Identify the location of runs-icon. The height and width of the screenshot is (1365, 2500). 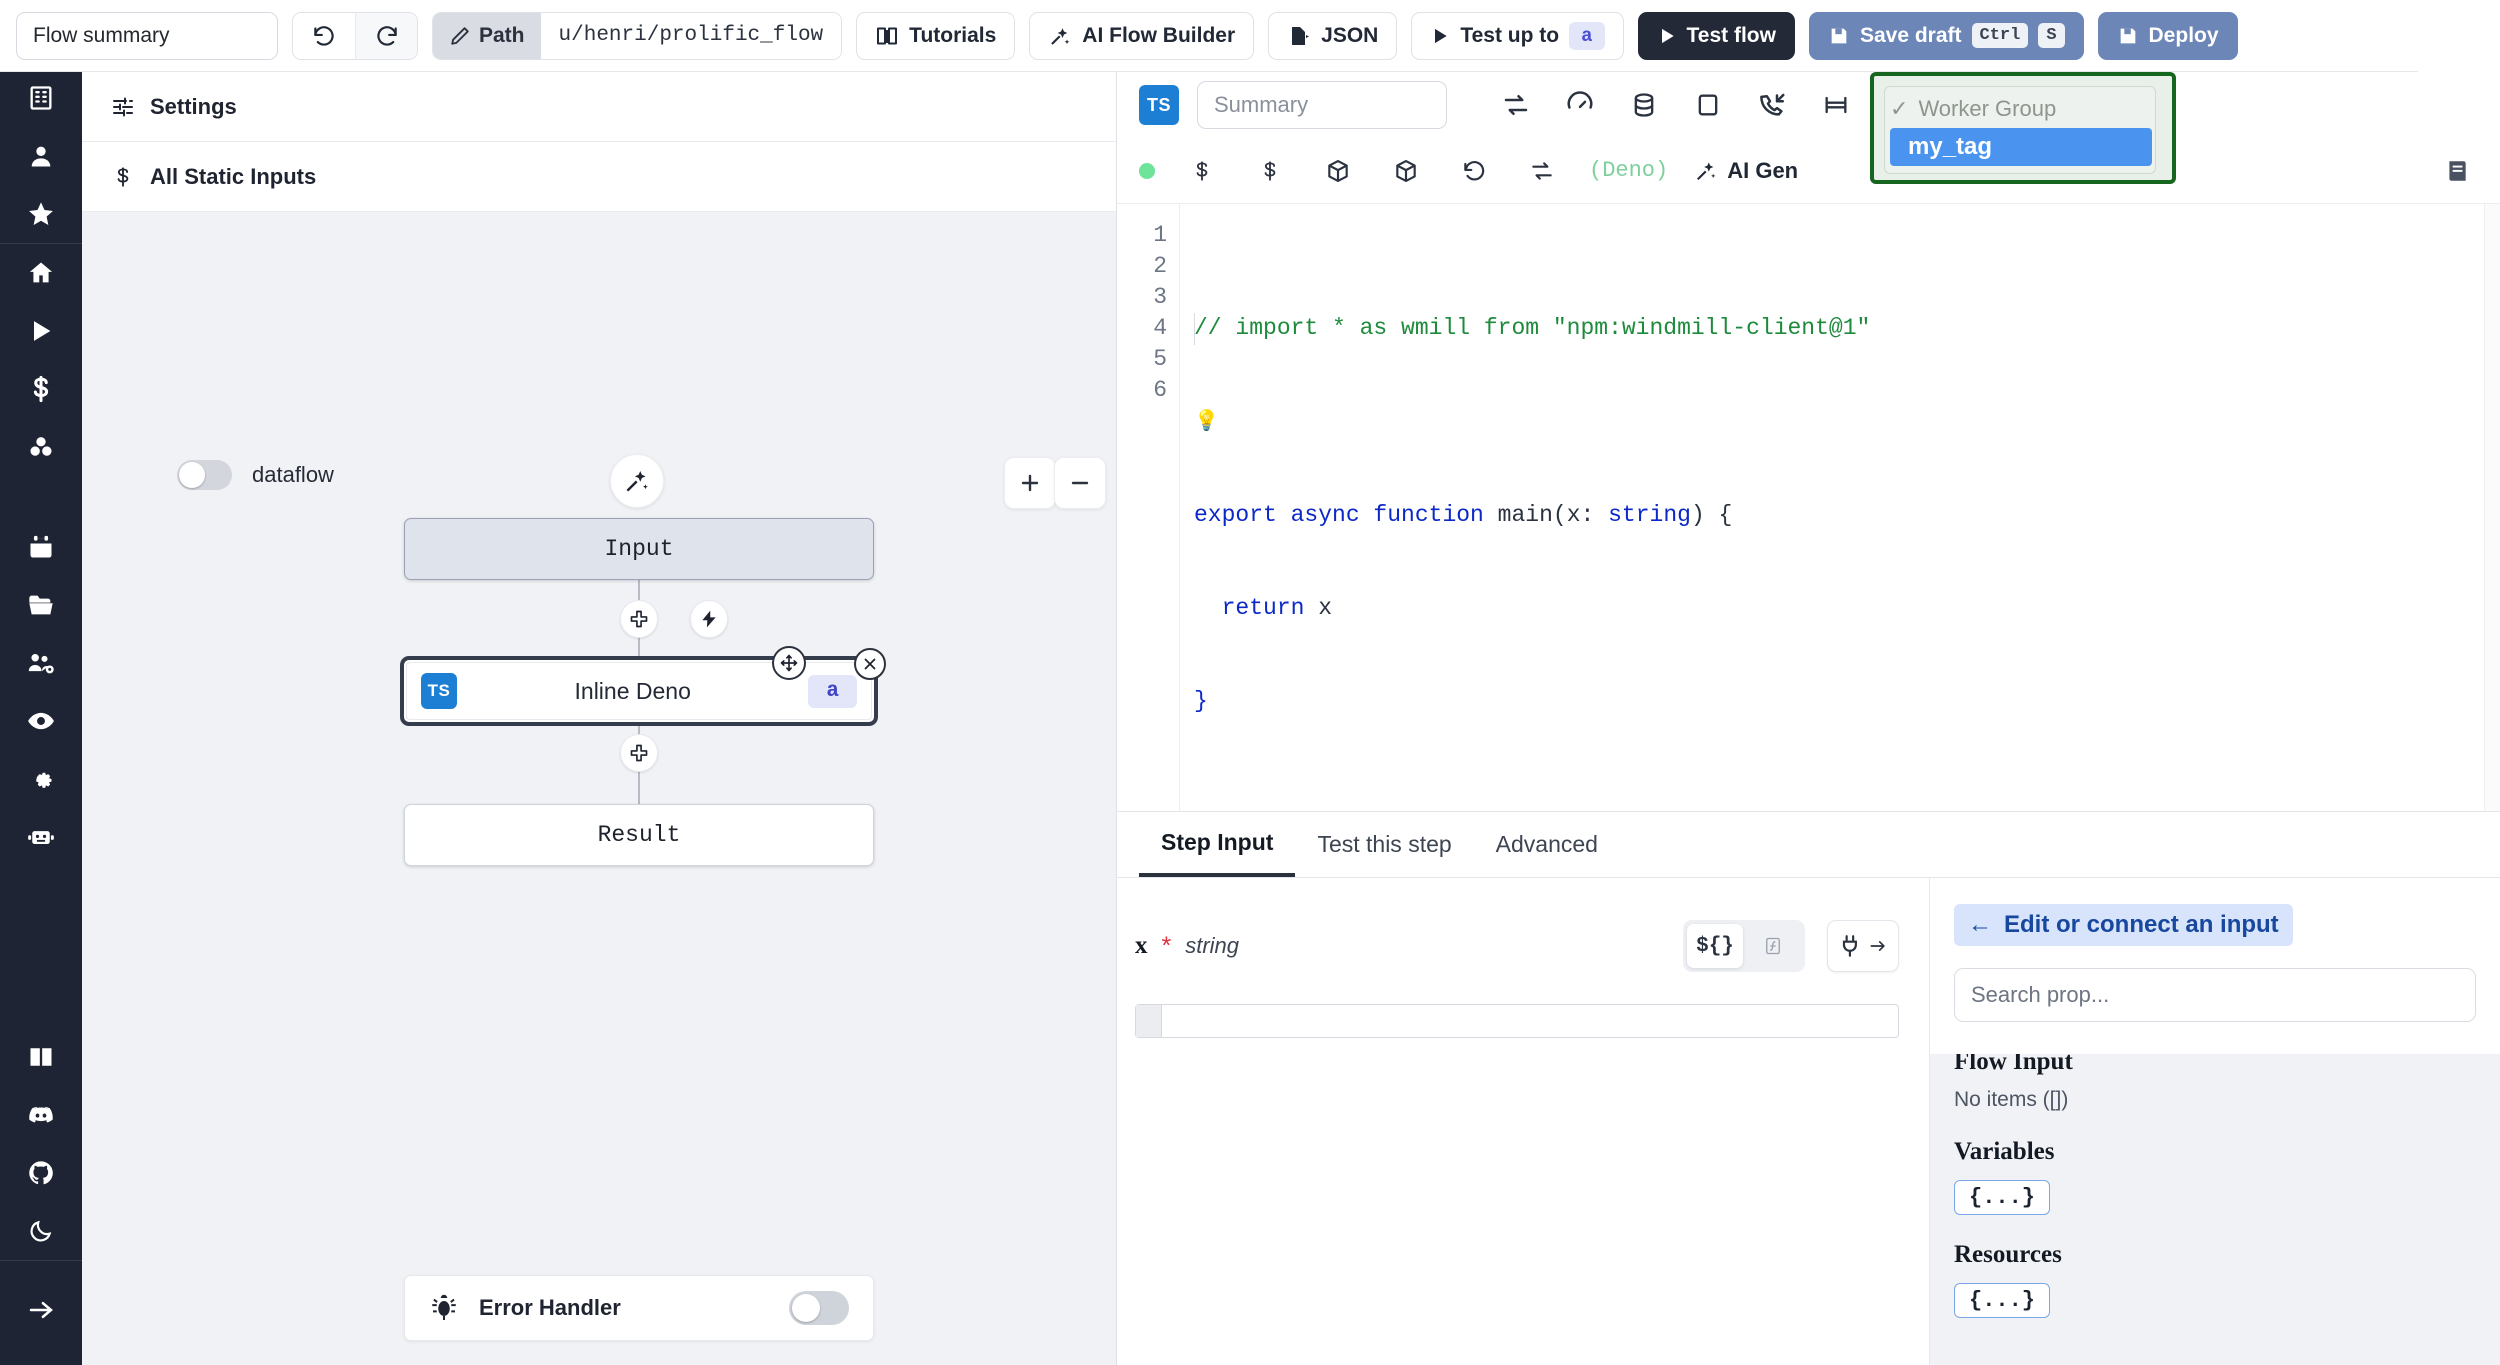
(41, 331).